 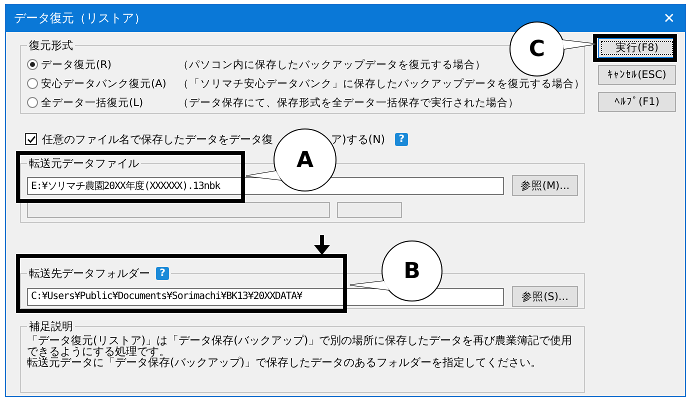 I want to click on radio-label: 全データ一括復元(L), so click(x=109, y=103).